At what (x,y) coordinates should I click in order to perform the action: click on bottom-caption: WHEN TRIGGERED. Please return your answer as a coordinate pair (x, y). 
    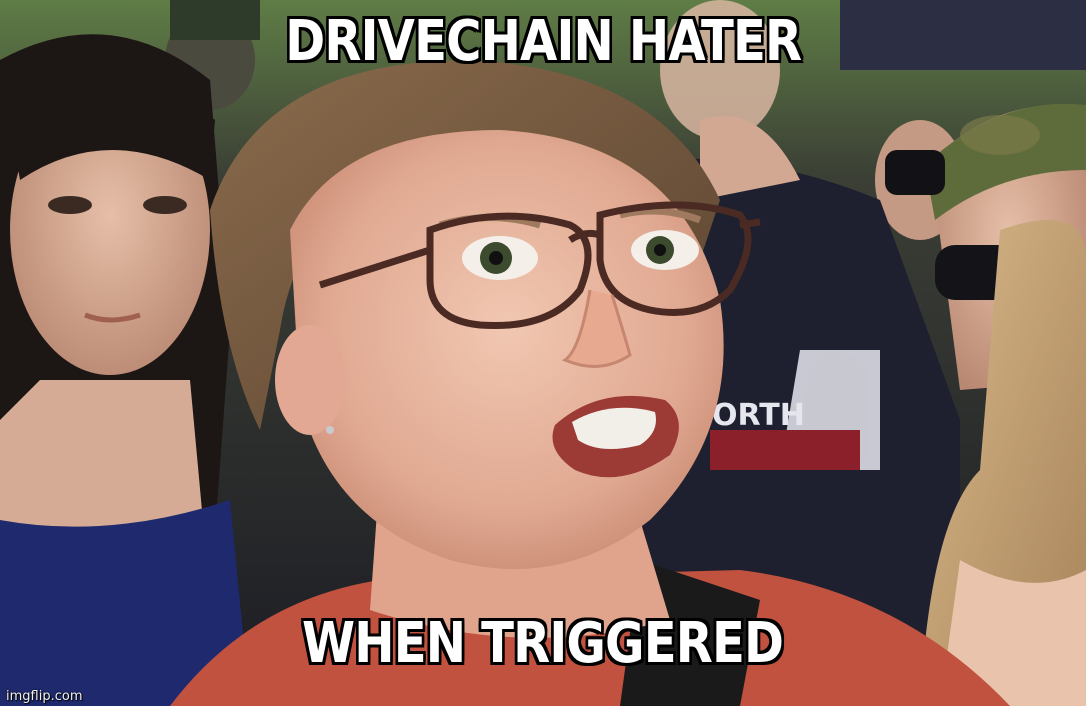
    Looking at the image, I should click on (543, 643).